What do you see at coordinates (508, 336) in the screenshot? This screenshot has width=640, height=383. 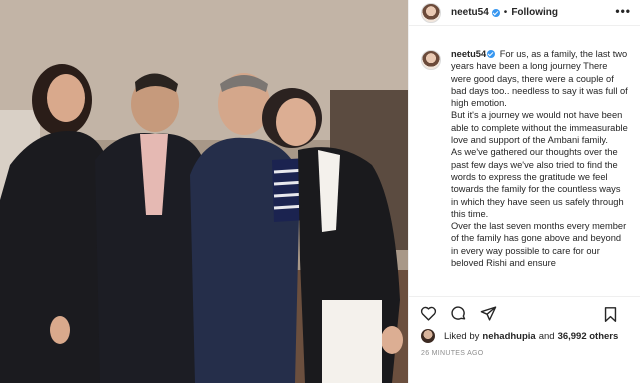 I see `liker-username: nehadhupia` at bounding box center [508, 336].